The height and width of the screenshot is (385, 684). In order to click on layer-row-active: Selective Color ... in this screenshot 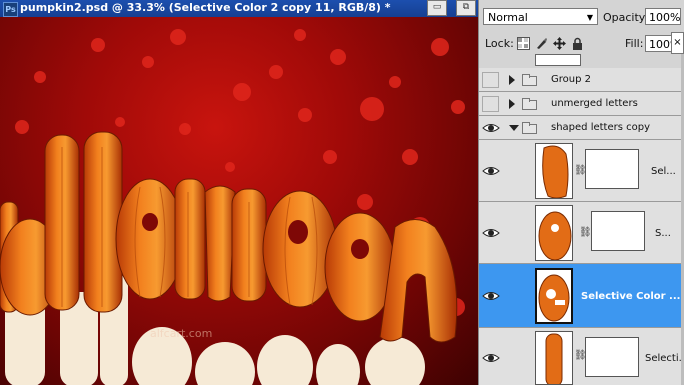, I will do `click(581, 296)`.